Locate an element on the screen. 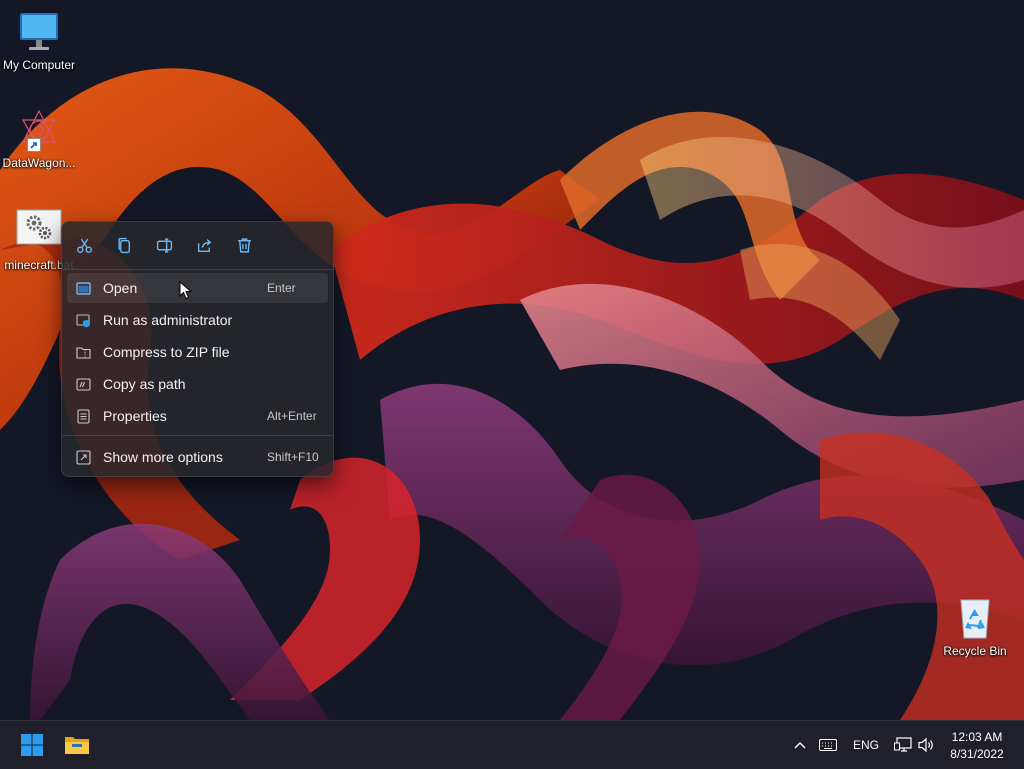 The width and height of the screenshot is (1024, 769). desktop-icon-recycle-bin: Recycle Bin is located at coordinates (975, 627).